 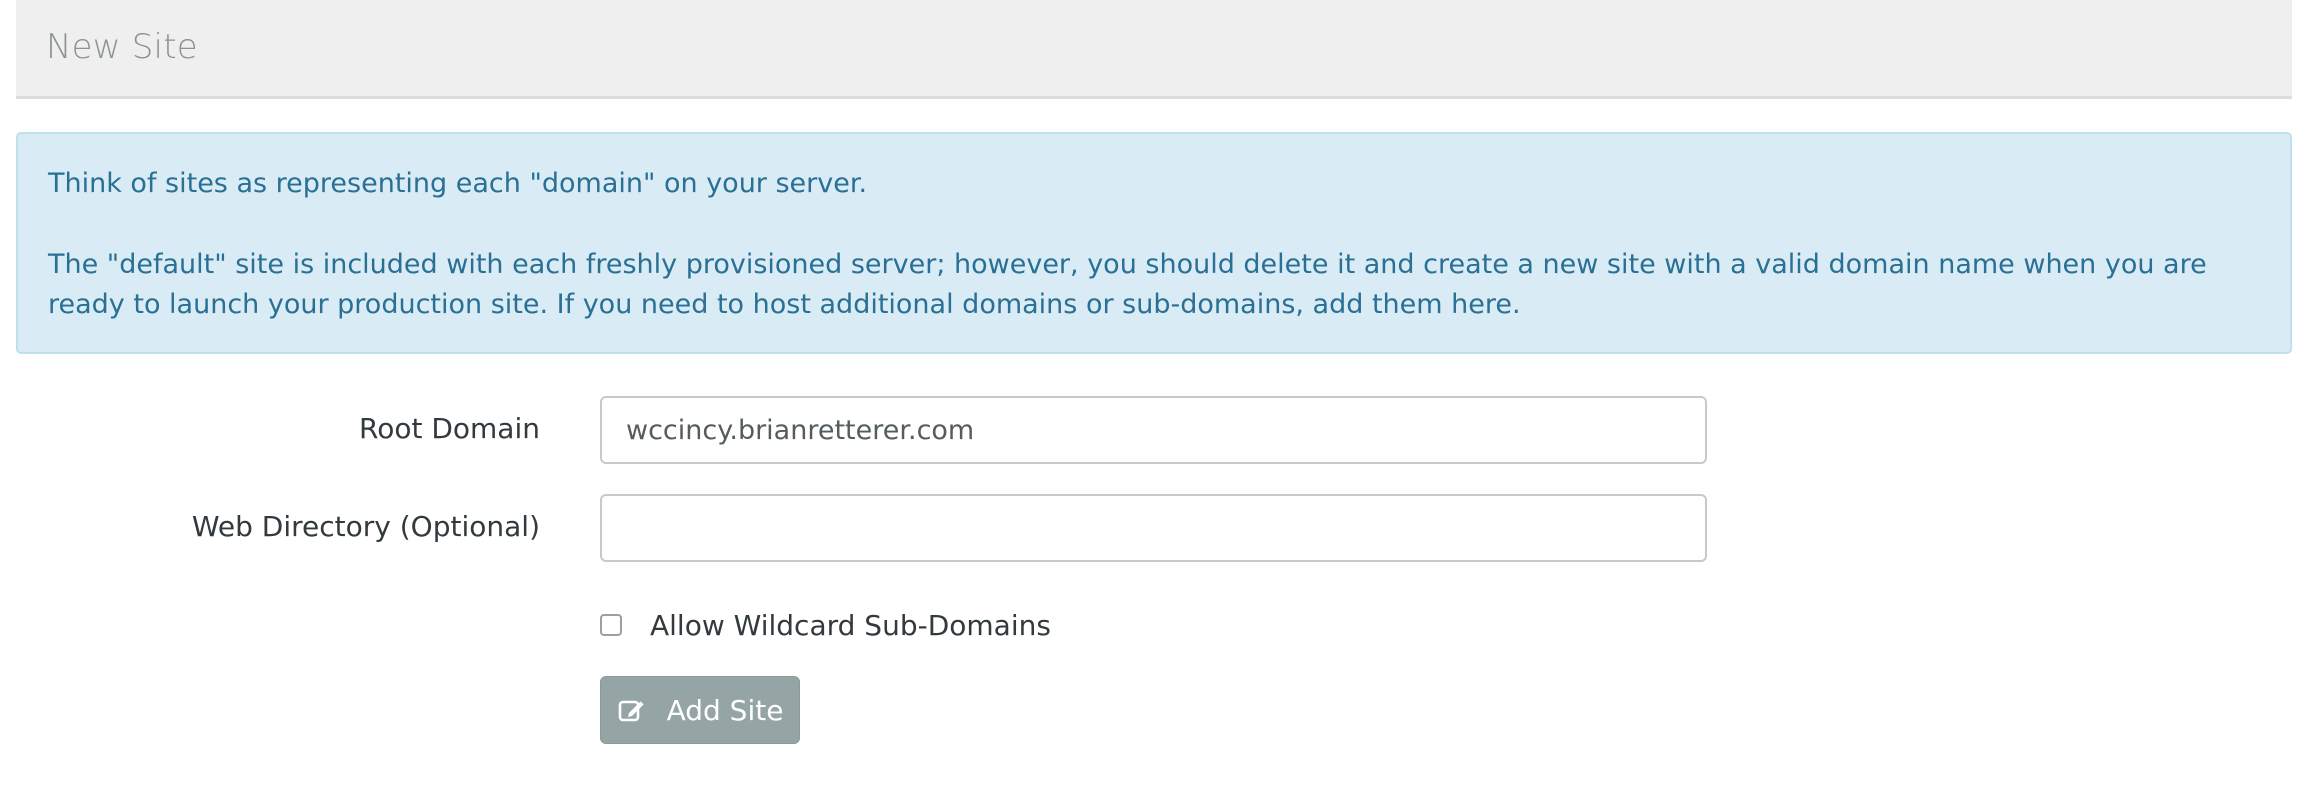 I want to click on wildcard-option: Allow Wildcard Sub-Domains, so click(x=825, y=625).